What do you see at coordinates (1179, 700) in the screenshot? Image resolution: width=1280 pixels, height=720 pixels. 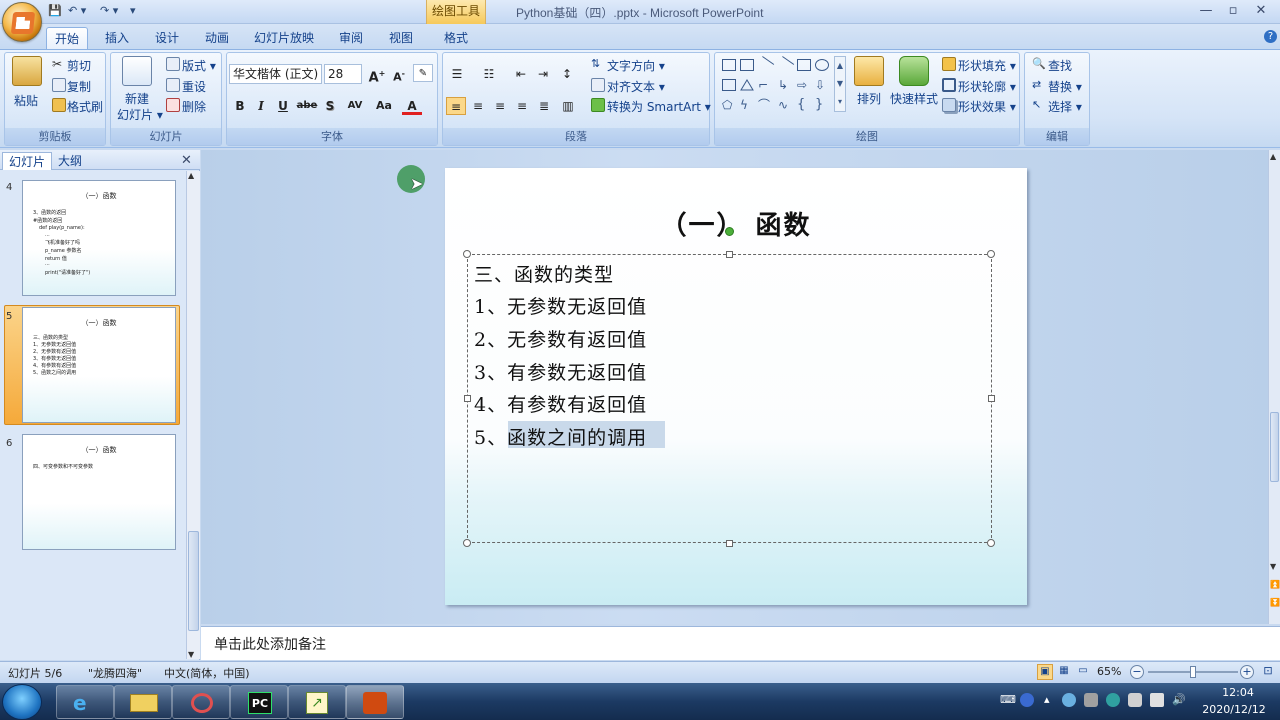 I see `tray-volume-icon: 🔊` at bounding box center [1179, 700].